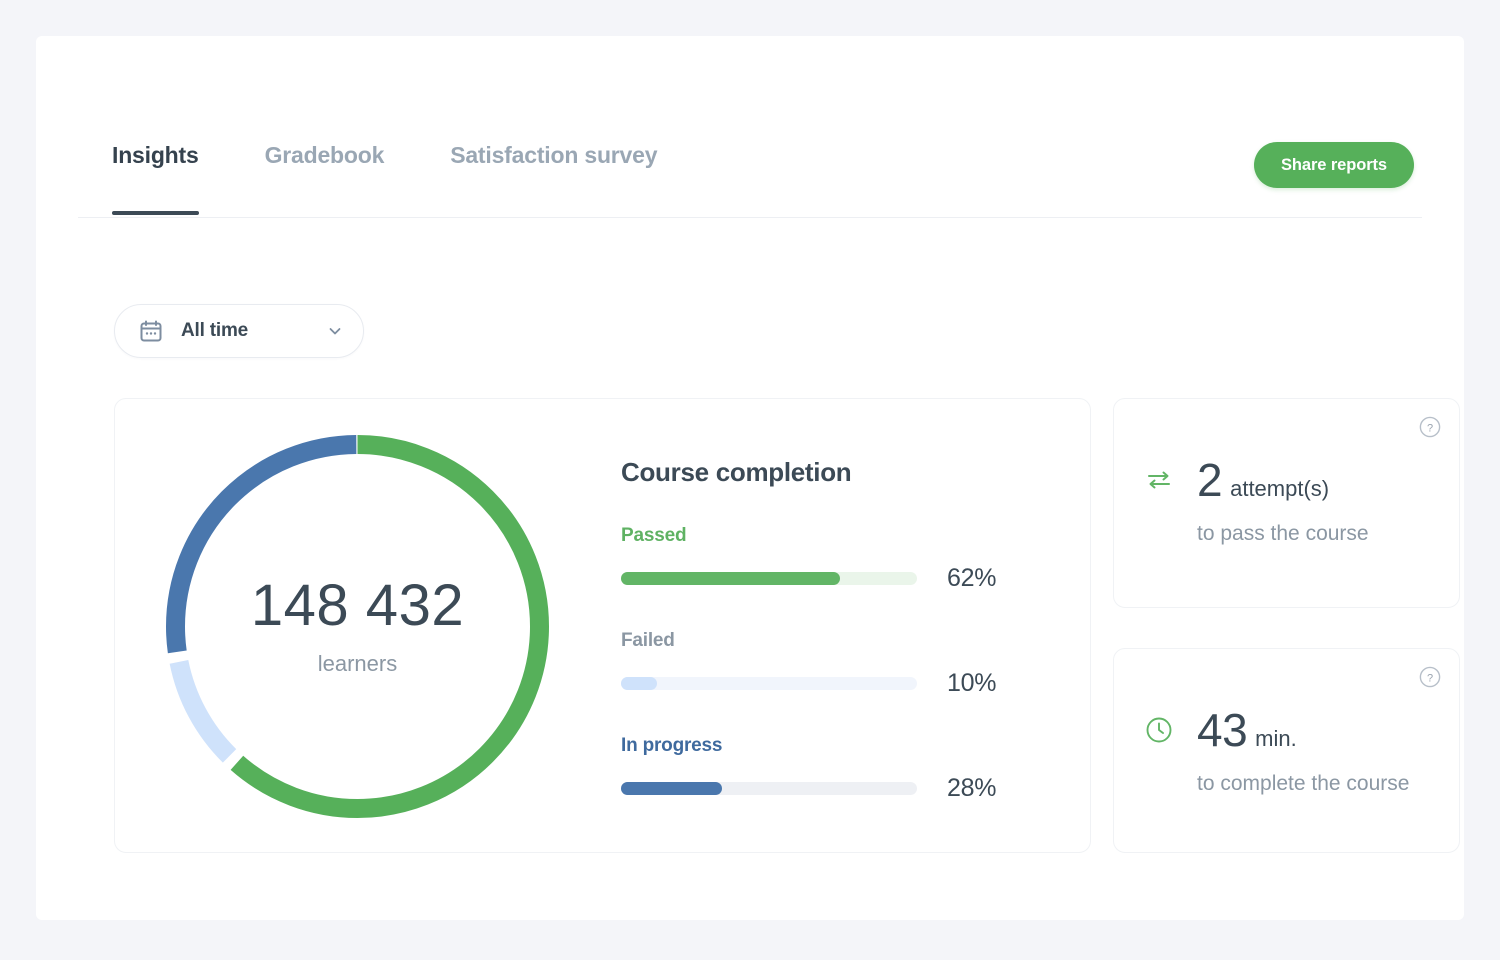 This screenshot has height=960, width=1500. What do you see at coordinates (215, 330) in the screenshot?
I see `date-range-value: All time` at bounding box center [215, 330].